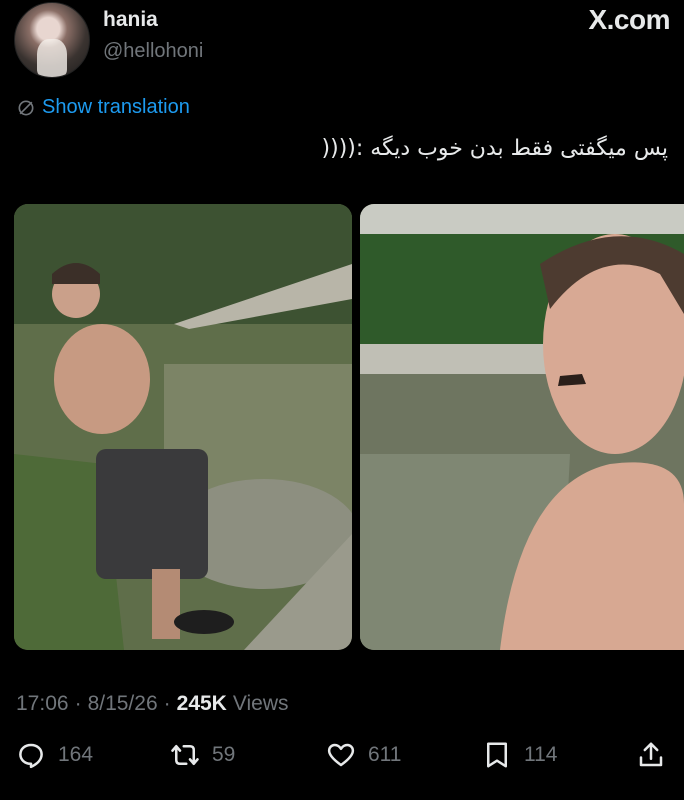 This screenshot has height=800, width=684. I want to click on show-translation-link: Show translation, so click(103, 107).